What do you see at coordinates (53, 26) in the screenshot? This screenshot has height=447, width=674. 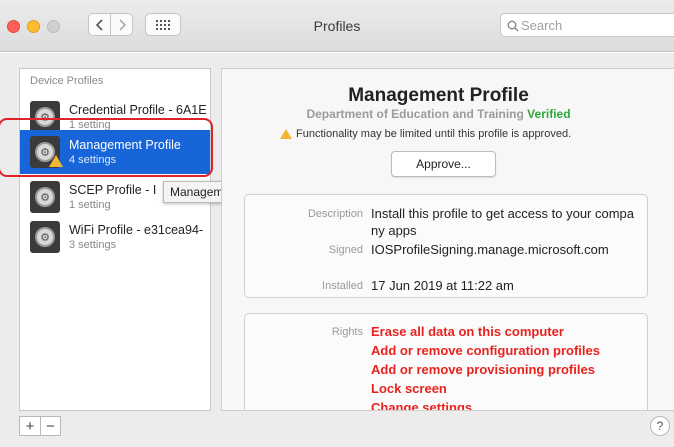 I see `zoom-window-button` at bounding box center [53, 26].